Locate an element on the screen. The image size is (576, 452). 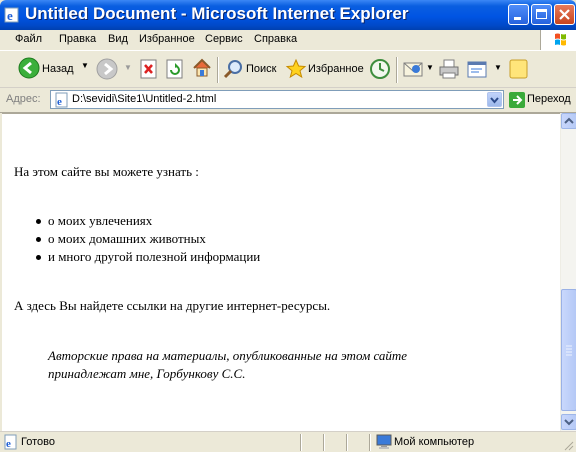
menu-tools: Сервис is located at coordinates (224, 39).